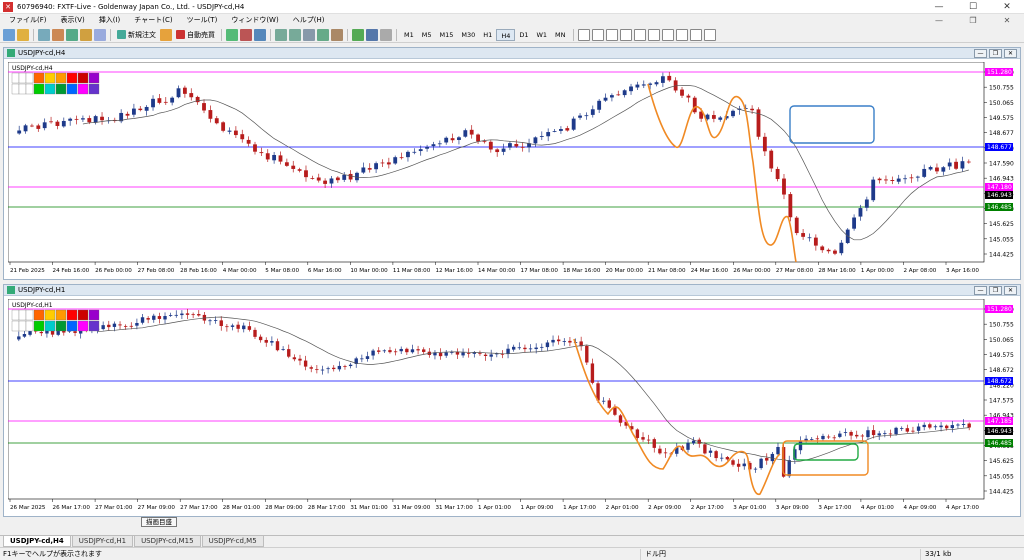  Describe the element at coordinates (625, 34) in the screenshot. I see `horizontal-line-icon` at that location.